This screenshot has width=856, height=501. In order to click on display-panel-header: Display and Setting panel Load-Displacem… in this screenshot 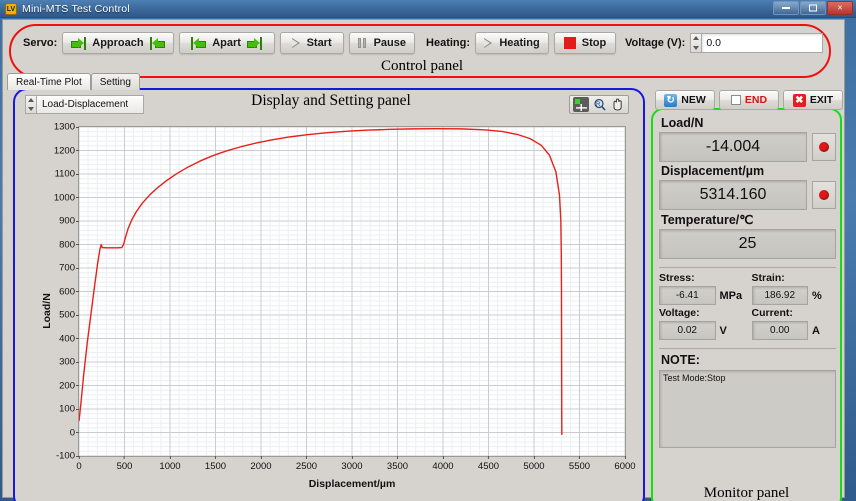, I will do `click(329, 104)`.